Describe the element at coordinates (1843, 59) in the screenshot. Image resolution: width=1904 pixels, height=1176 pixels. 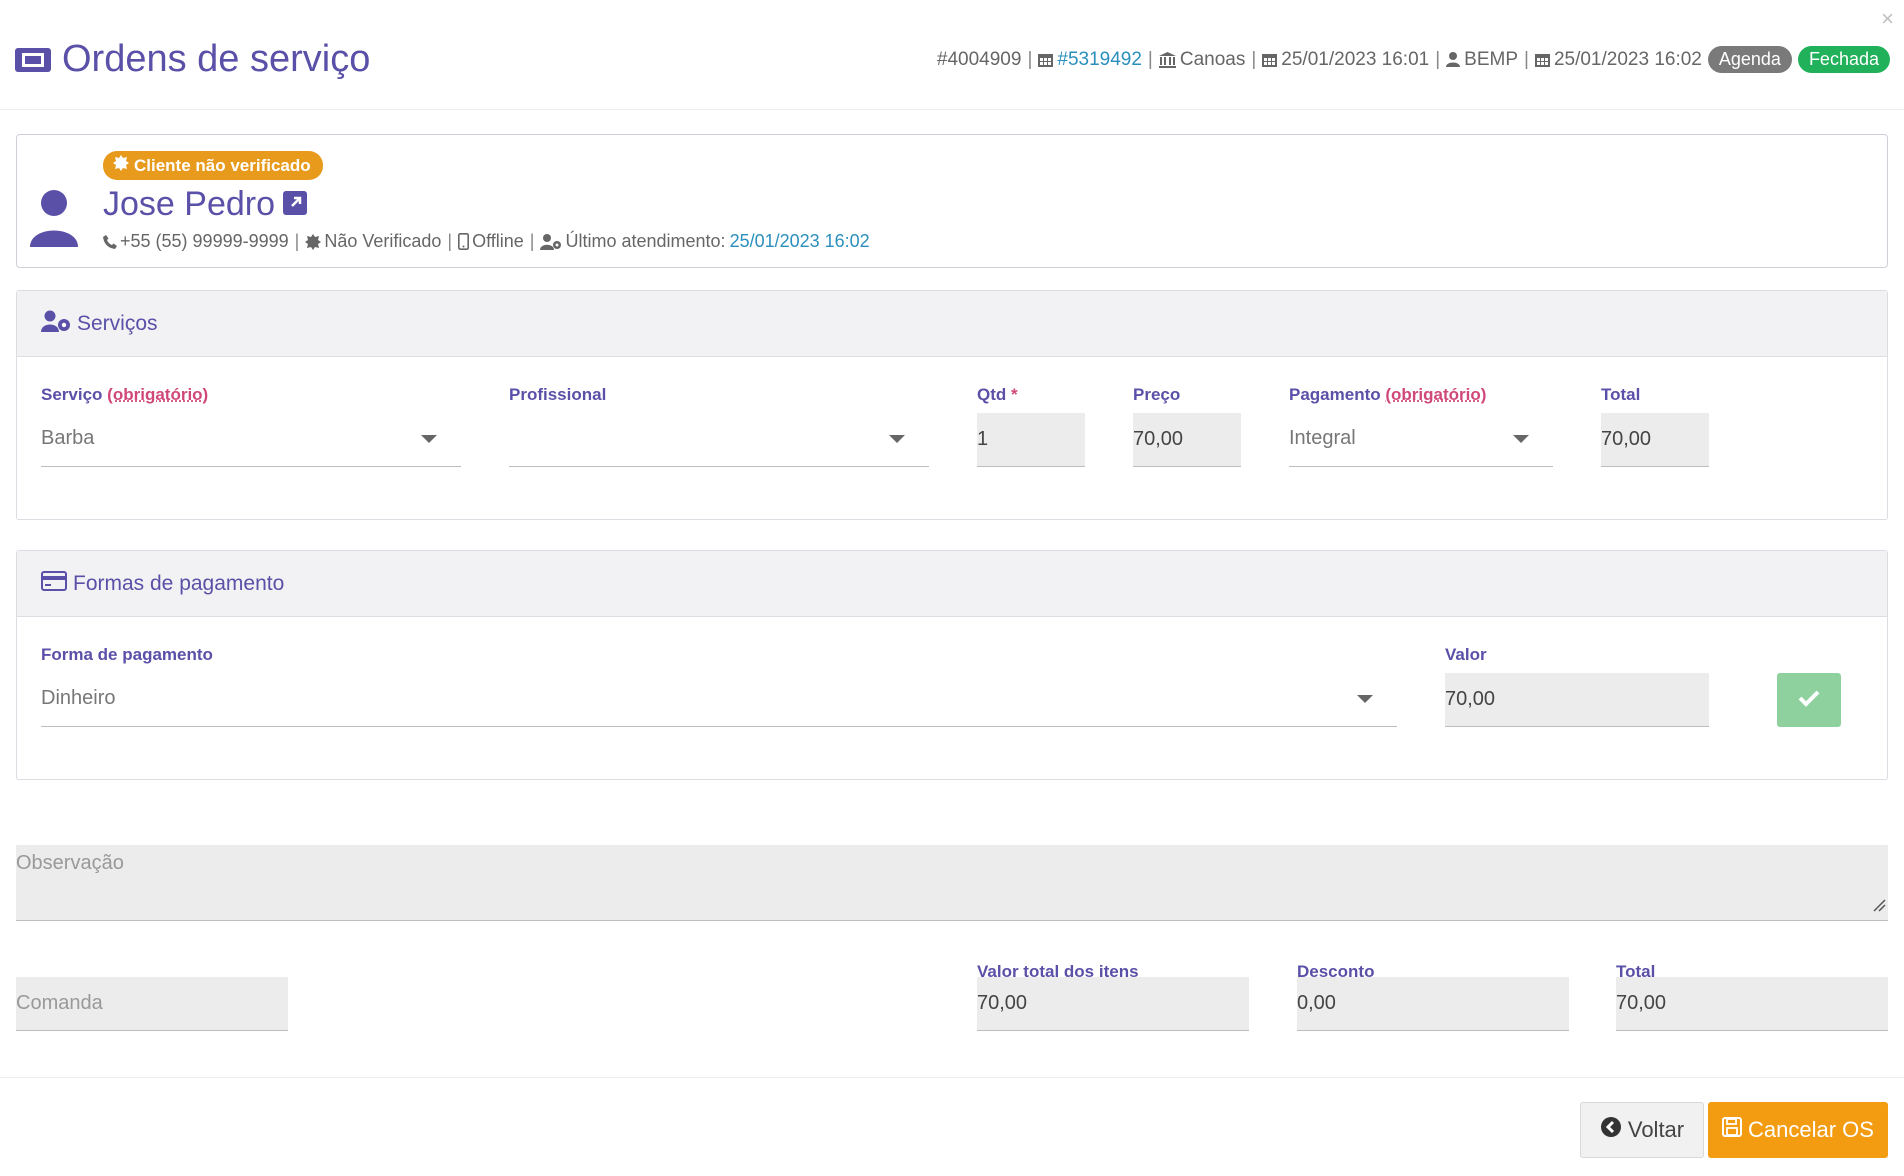
I see `status-badge: Fechada` at that location.